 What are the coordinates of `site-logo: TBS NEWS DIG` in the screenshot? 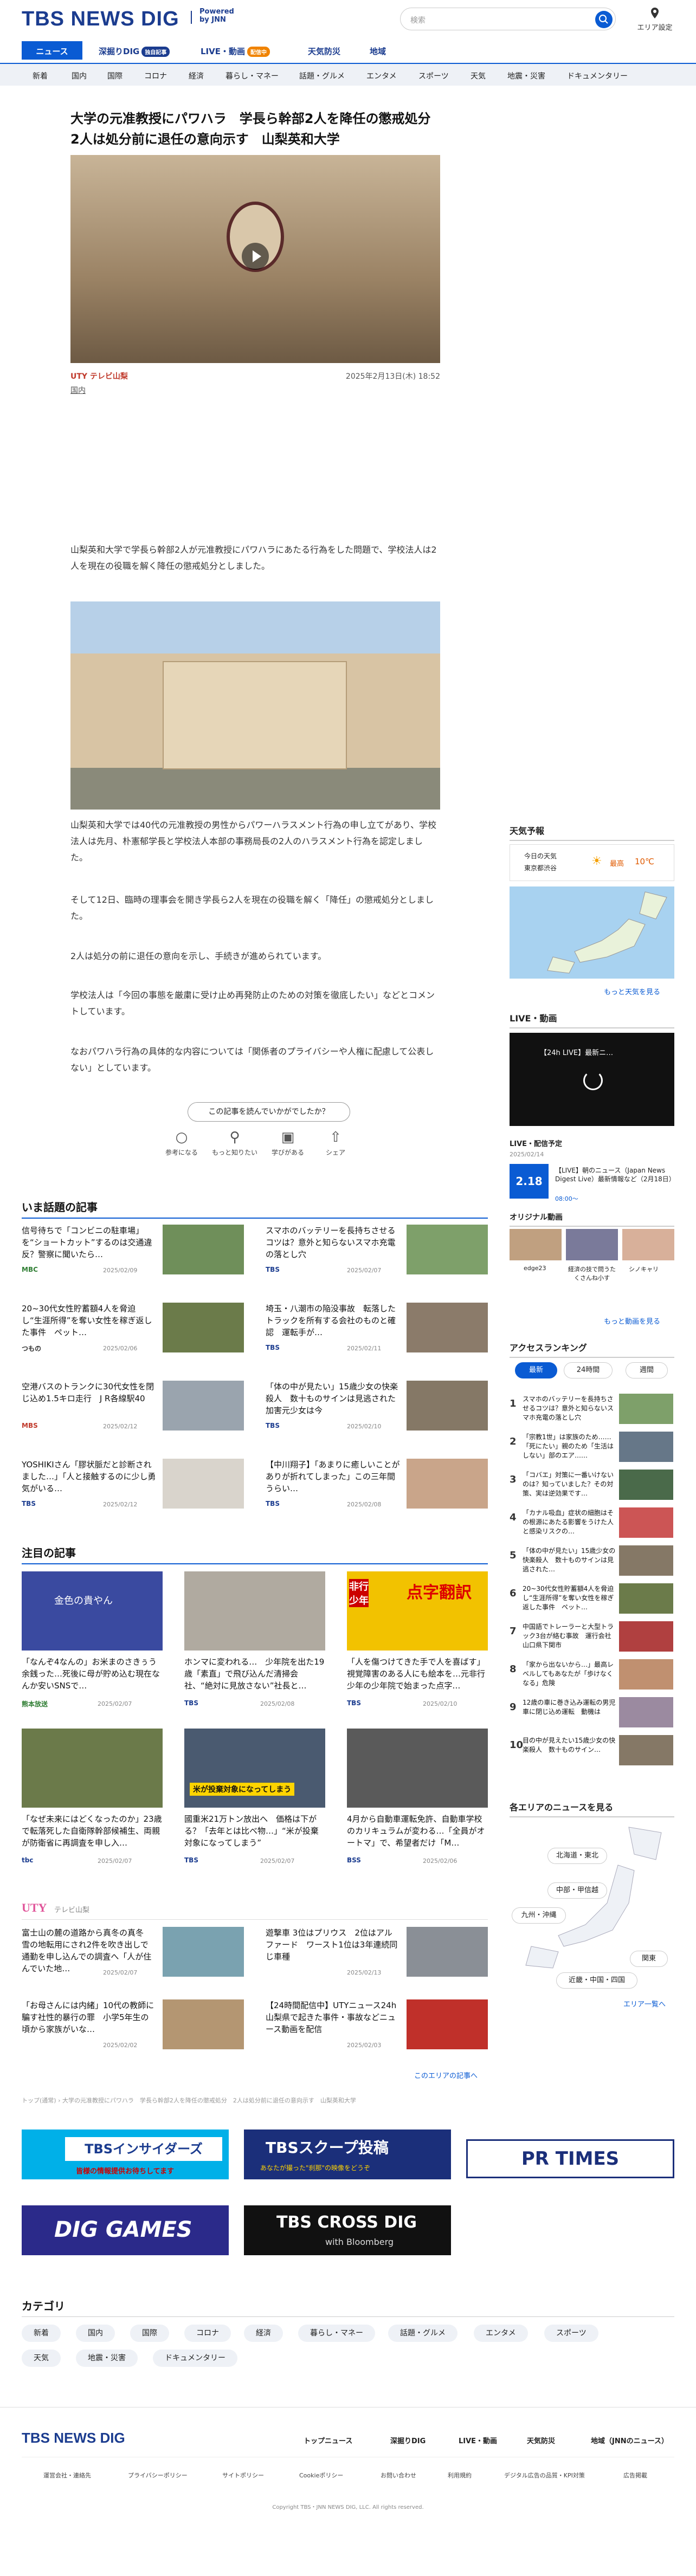 It's located at (100, 19).